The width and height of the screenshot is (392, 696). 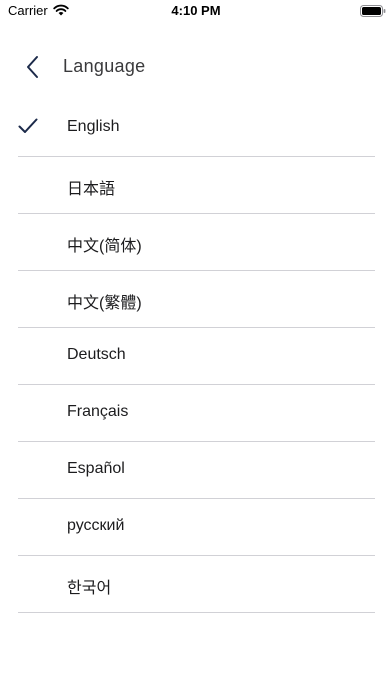 What do you see at coordinates (89, 588) in the screenshot?
I see `language-label: 한국어` at bounding box center [89, 588].